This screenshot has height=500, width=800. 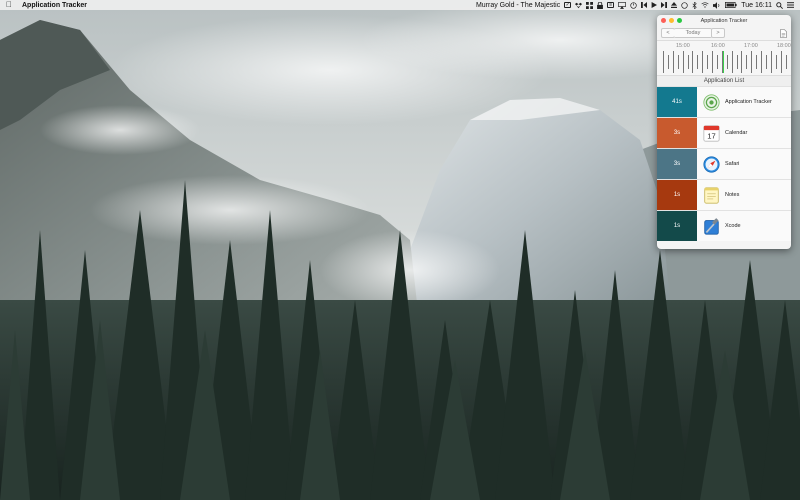 I want to click on menu-extra-icon: ≡, so click(x=611, y=5).